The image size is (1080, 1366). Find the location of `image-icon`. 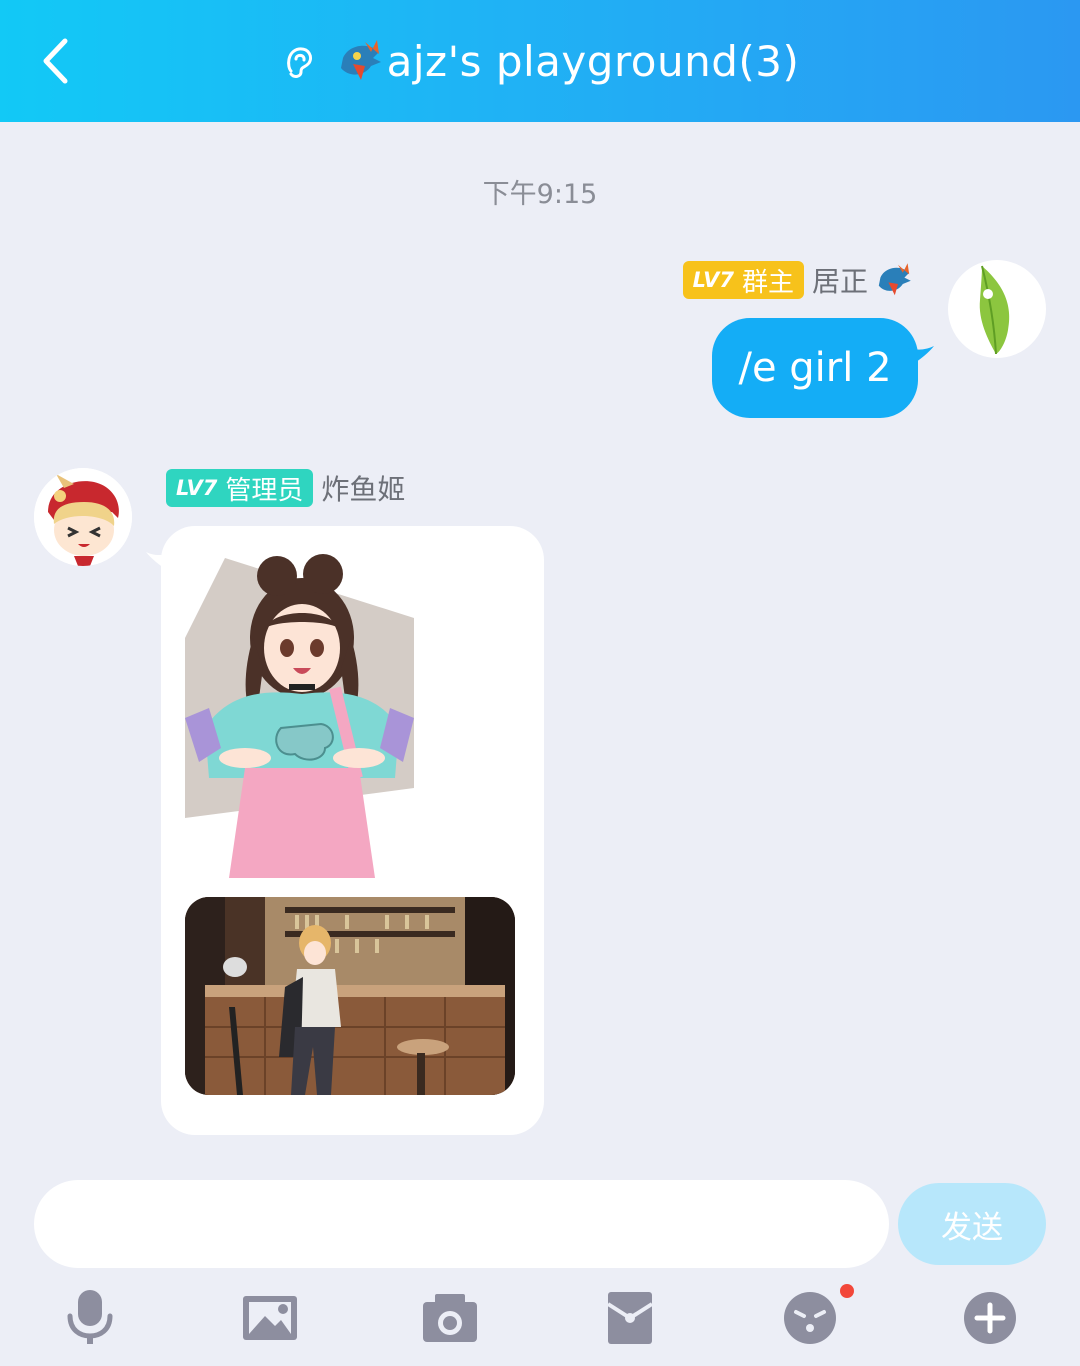

image-icon is located at coordinates (270, 1318).